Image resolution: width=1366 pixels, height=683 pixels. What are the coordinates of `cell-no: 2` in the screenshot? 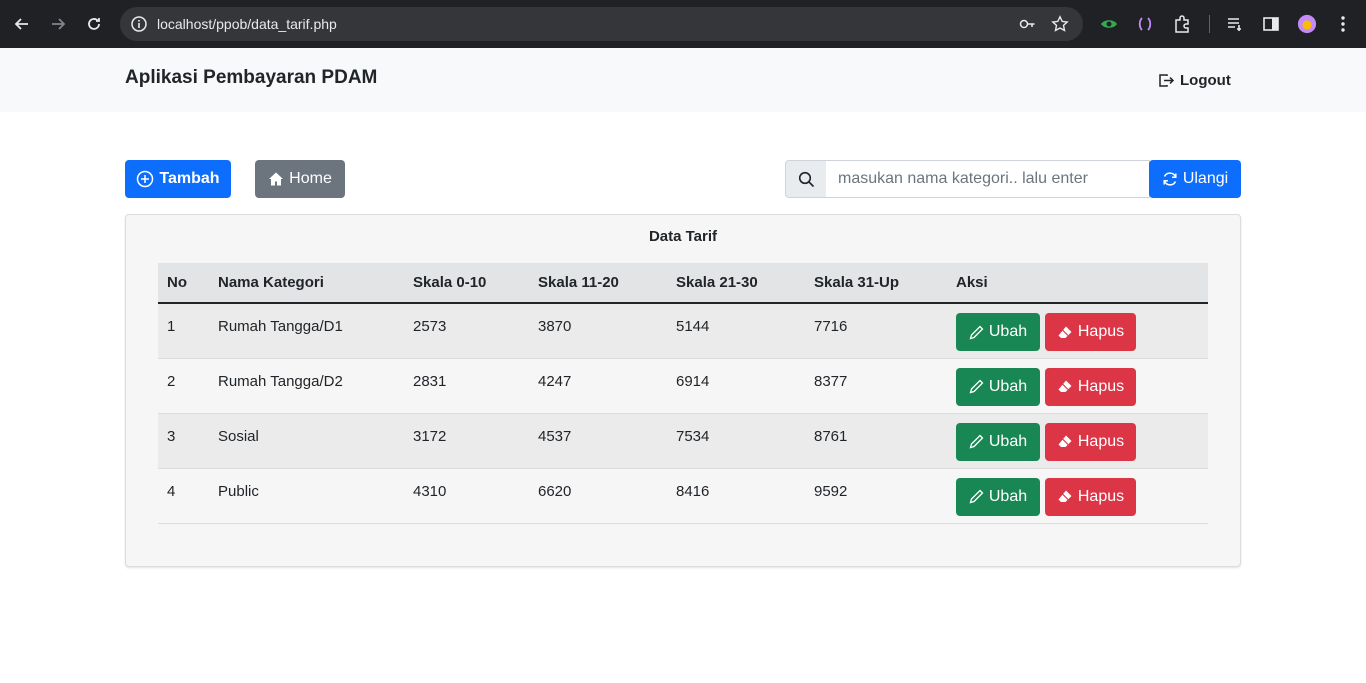 It's located at (171, 381).